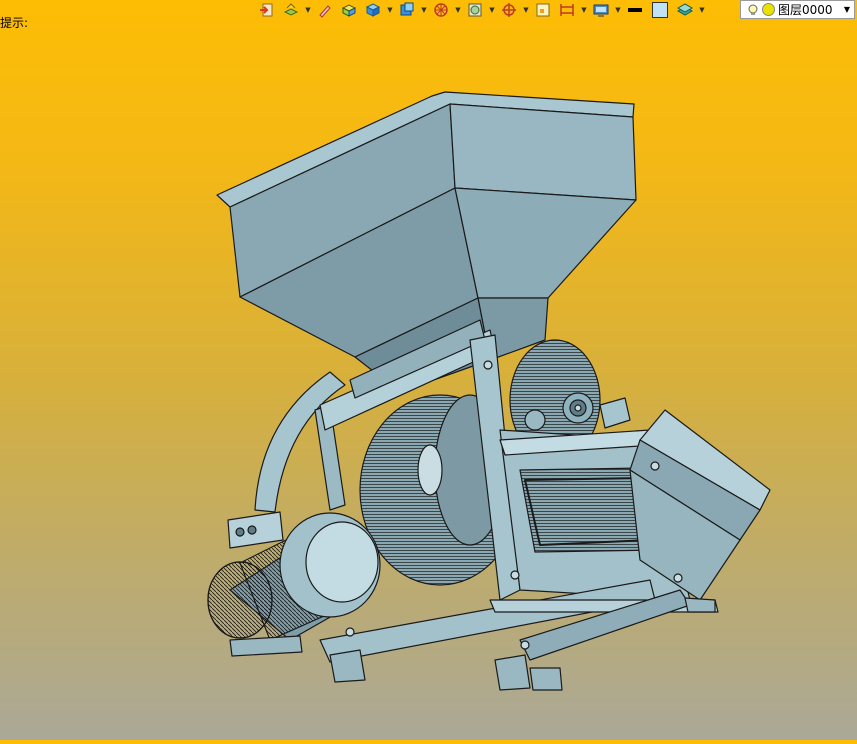  Describe the element at coordinates (390, 10) in the screenshot. I see `cube-dropdown: ▼` at that location.